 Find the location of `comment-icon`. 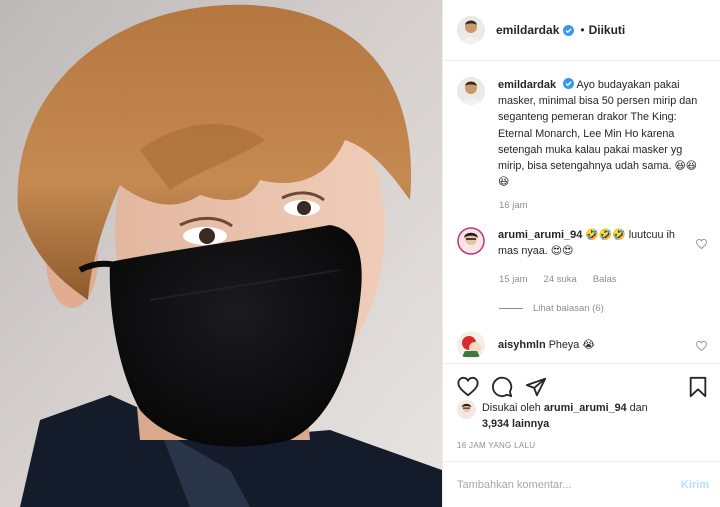

comment-icon is located at coordinates (502, 387).